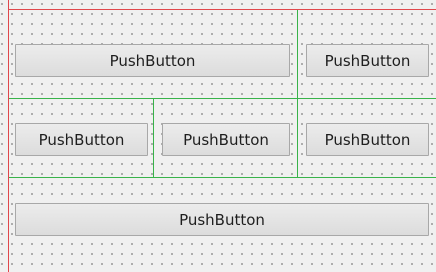  Describe the element at coordinates (222, 219) in the screenshot. I see `push-button-row3-wide: PushButton` at that location.